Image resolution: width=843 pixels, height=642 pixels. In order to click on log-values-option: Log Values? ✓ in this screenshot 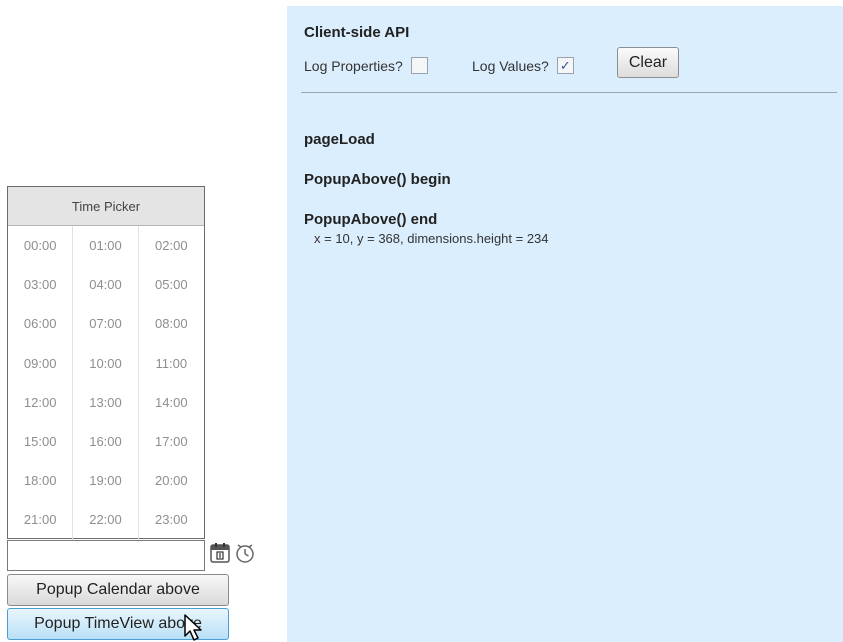, I will do `click(523, 65)`.